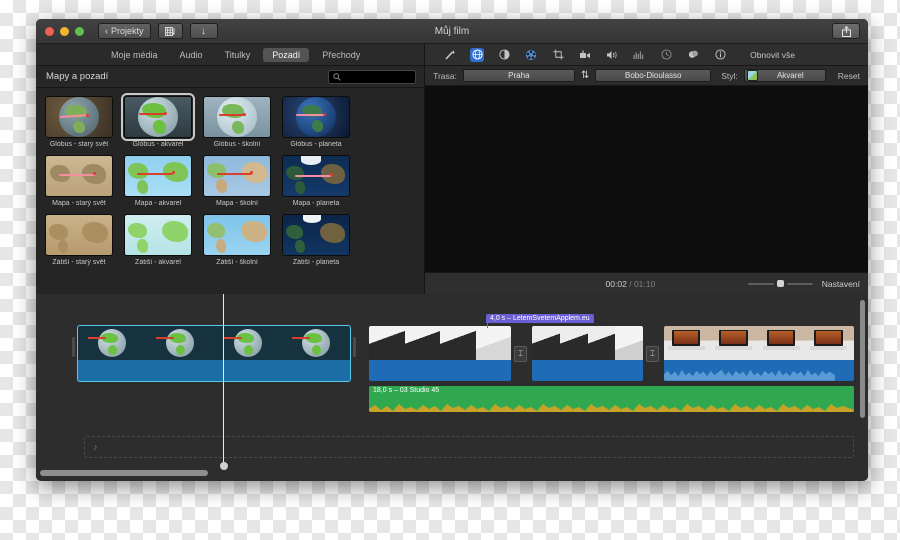  I want to click on info-icon, so click(720, 55).